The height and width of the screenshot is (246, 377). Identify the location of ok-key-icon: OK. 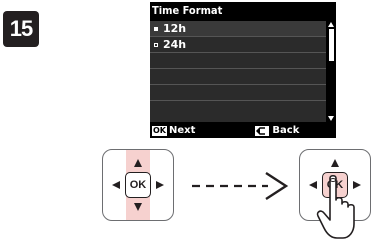
(159, 130).